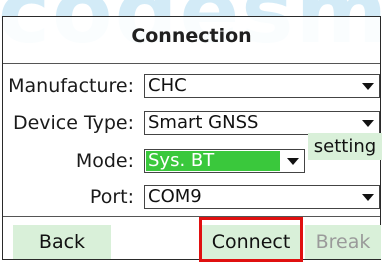 The height and width of the screenshot is (262, 383). I want to click on setting-button: setting, so click(345, 146).